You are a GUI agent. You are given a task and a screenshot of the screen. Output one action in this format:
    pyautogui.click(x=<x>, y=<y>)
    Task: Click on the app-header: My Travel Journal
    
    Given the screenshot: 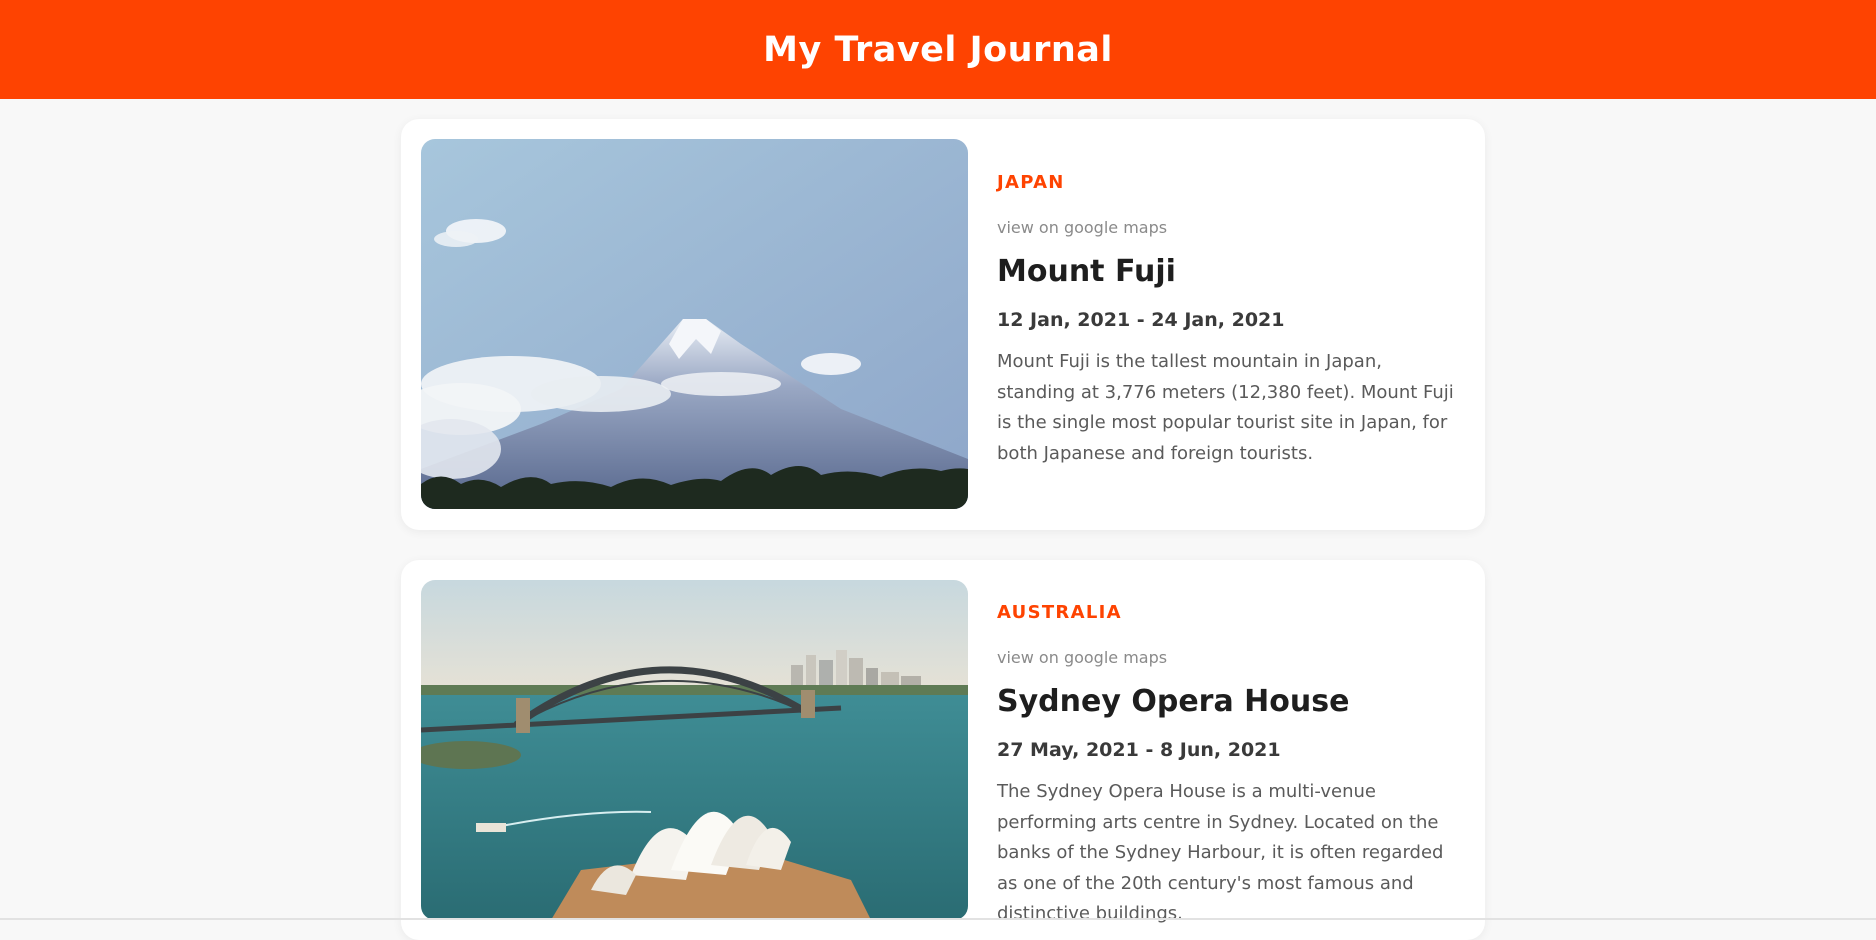 What is the action you would take?
    pyautogui.click(x=938, y=49)
    